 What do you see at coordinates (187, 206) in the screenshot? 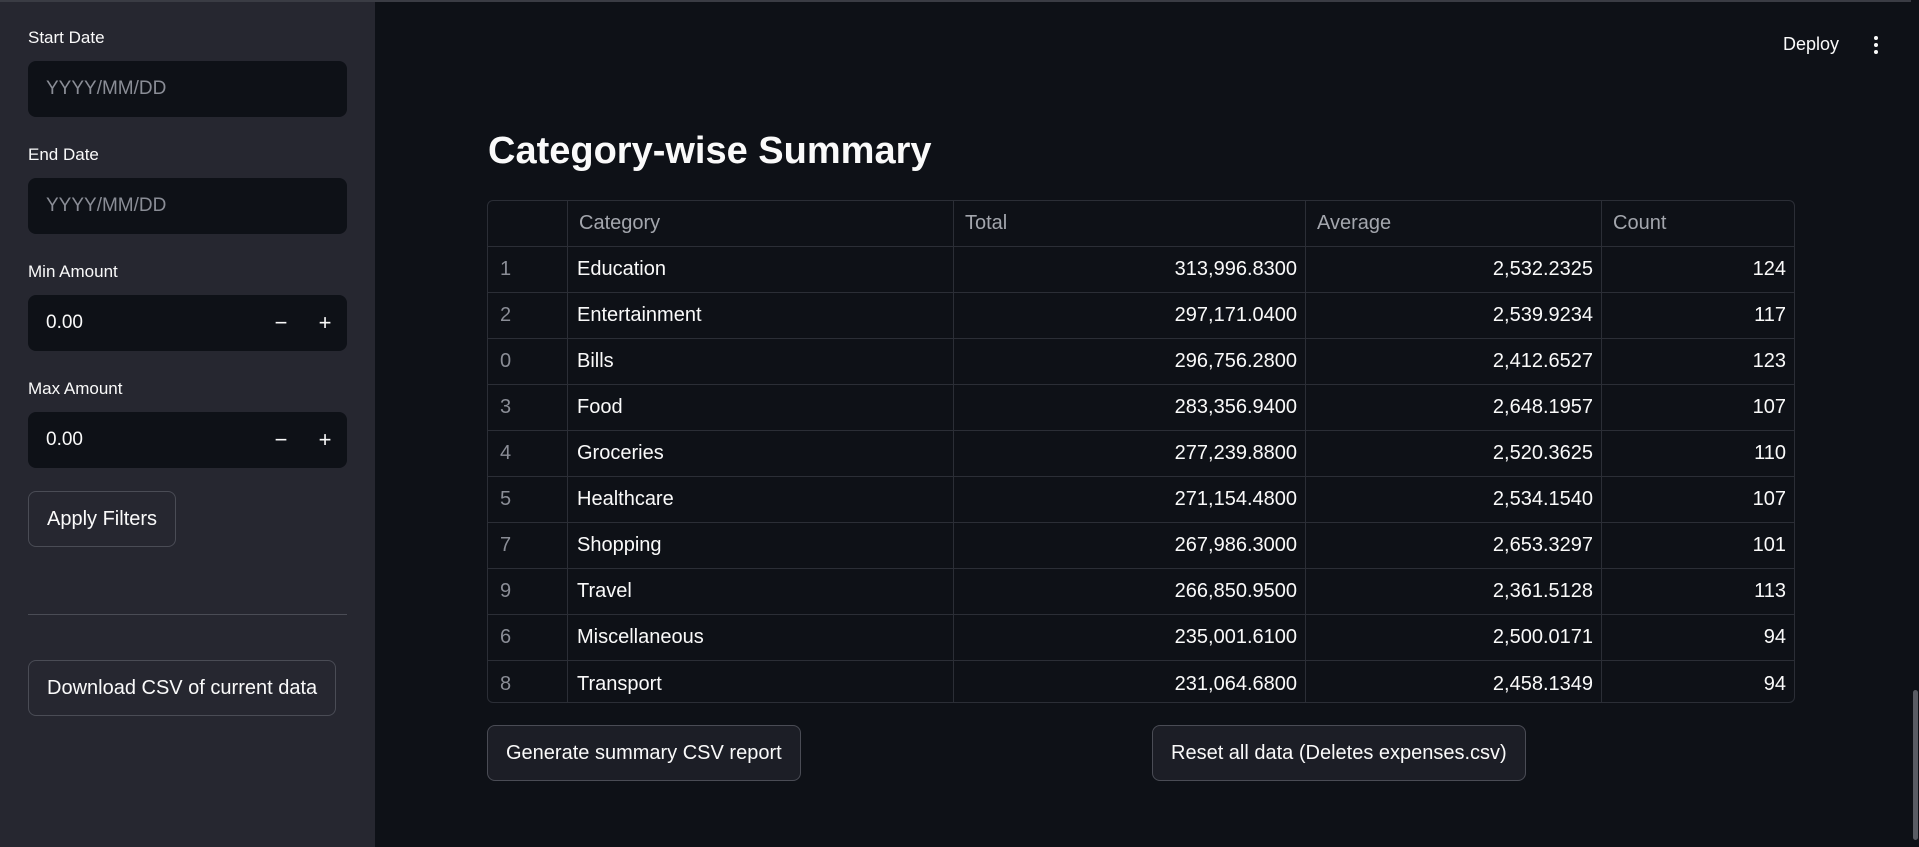
I see `end-date-input: YYYY/MM/DD` at bounding box center [187, 206].